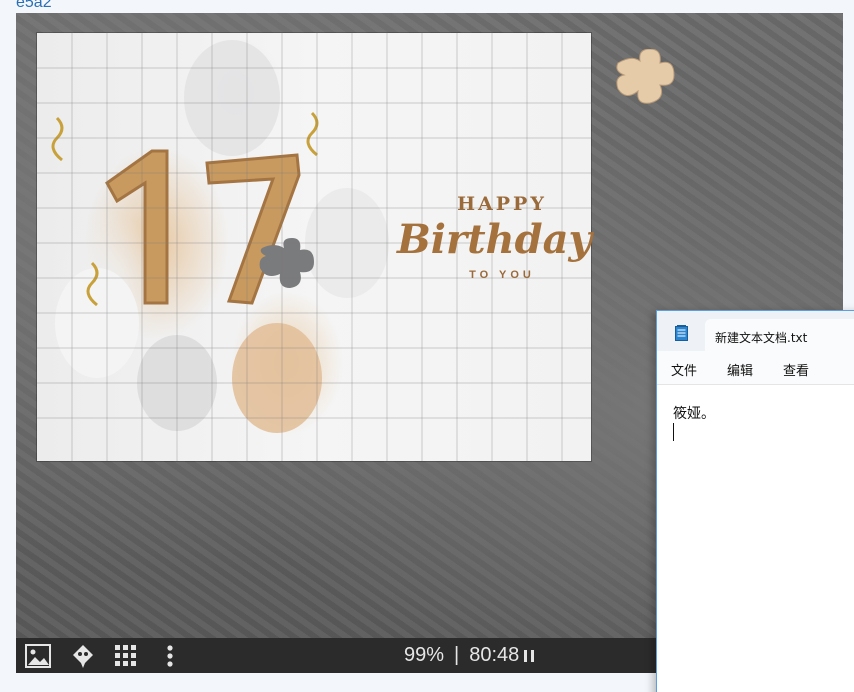 The width and height of the screenshot is (854, 692). What do you see at coordinates (796, 369) in the screenshot?
I see `menu-view: 查看` at bounding box center [796, 369].